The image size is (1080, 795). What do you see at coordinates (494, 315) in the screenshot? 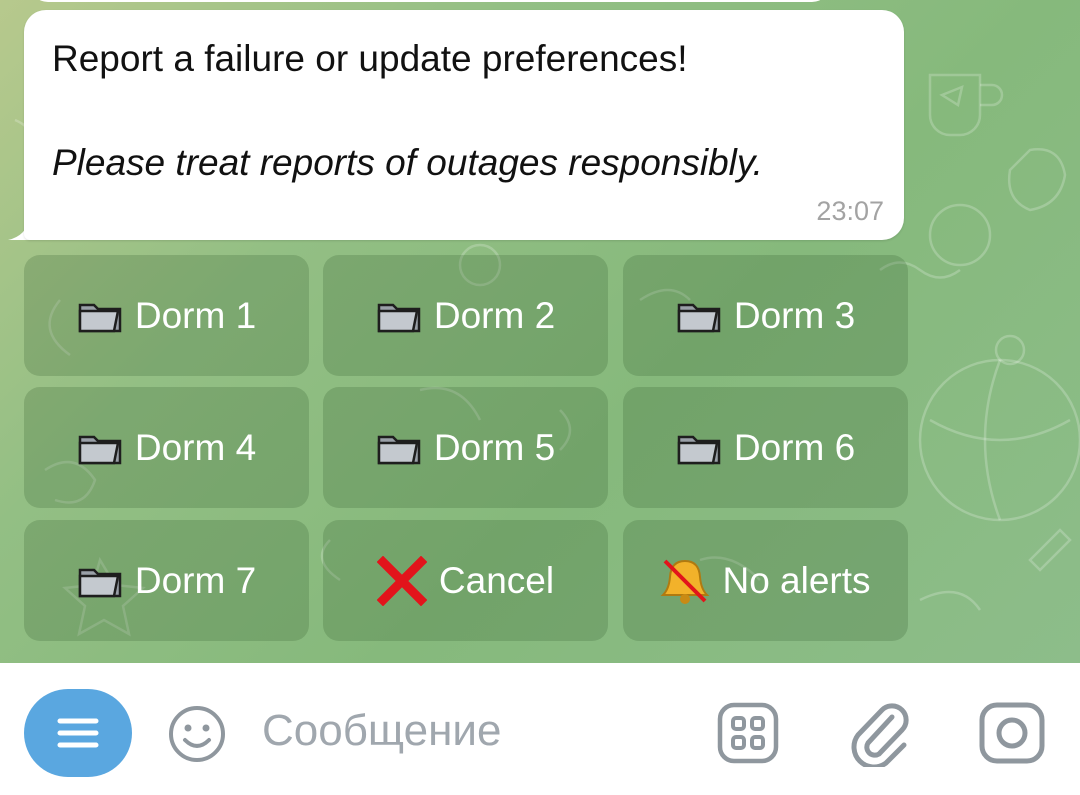
I see `keyboard-button-label: Dorm 2` at bounding box center [494, 315].